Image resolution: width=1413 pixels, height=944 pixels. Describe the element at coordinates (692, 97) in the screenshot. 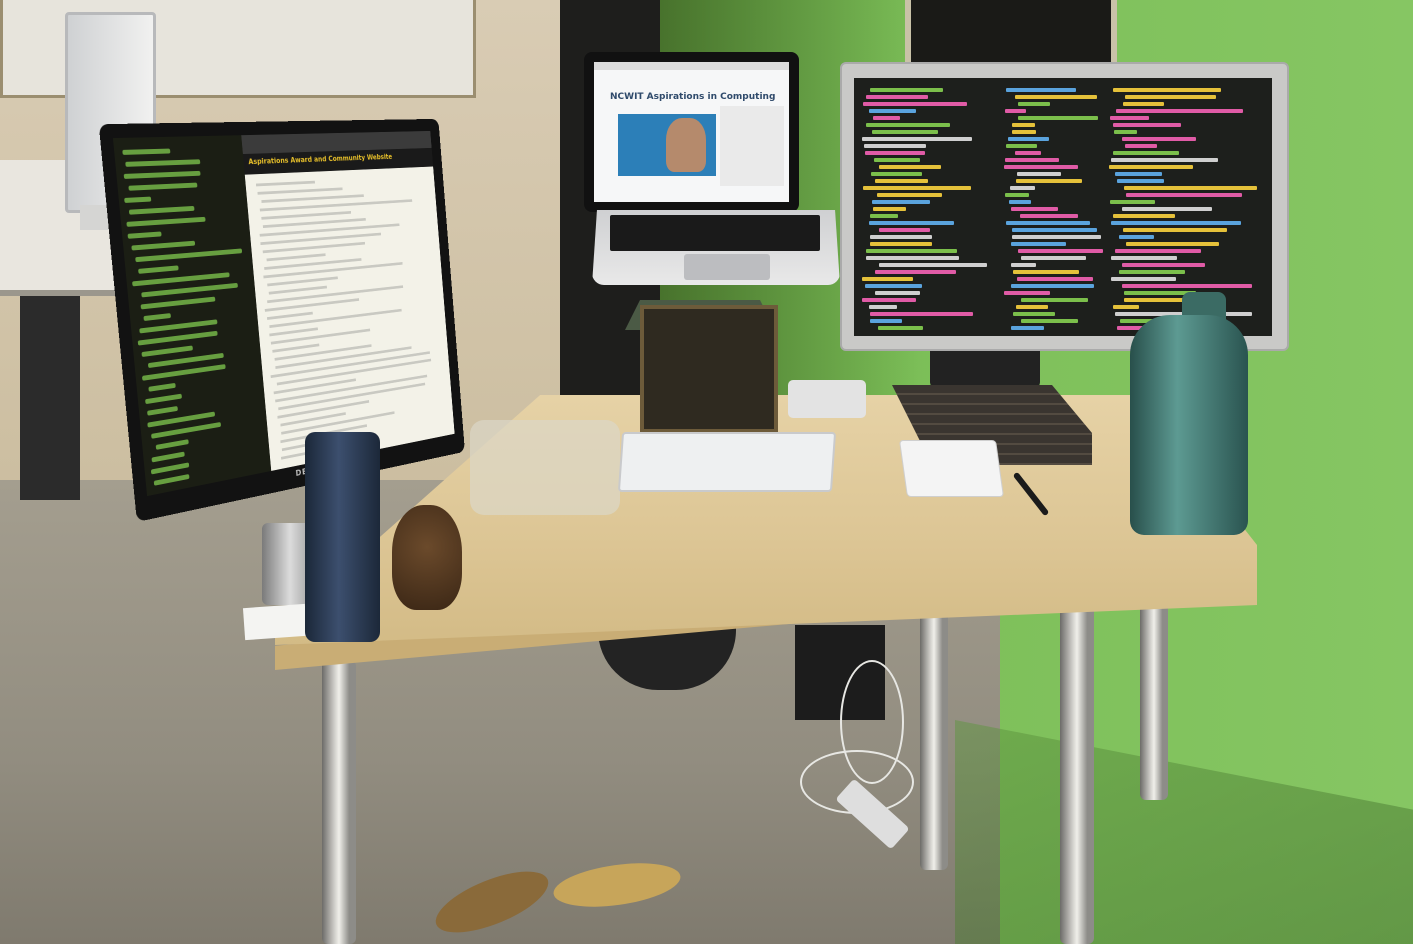

I see `page-heading: NCWIT Aspirations in Computing` at that location.